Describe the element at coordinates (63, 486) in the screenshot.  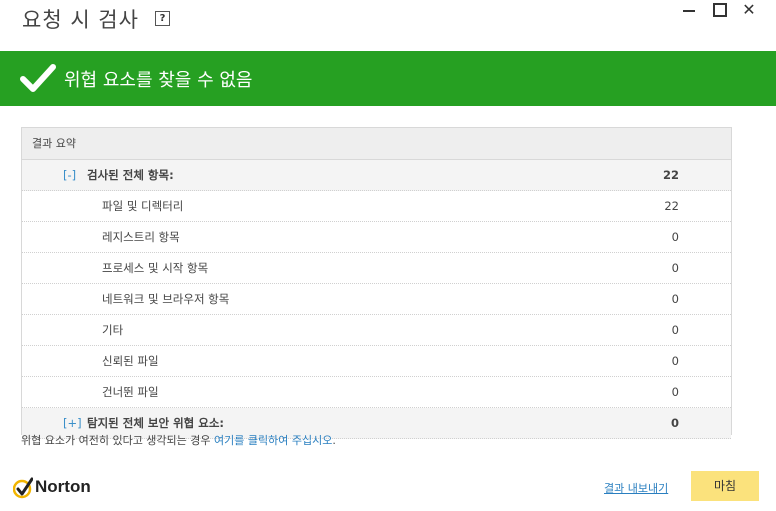
I see `brand-name: Norton` at that location.